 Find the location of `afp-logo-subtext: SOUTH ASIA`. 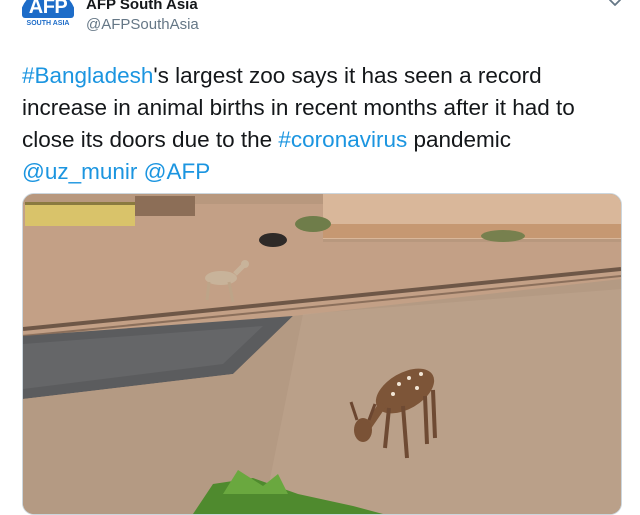

afp-logo-subtext: SOUTH ASIA is located at coordinates (48, 23).